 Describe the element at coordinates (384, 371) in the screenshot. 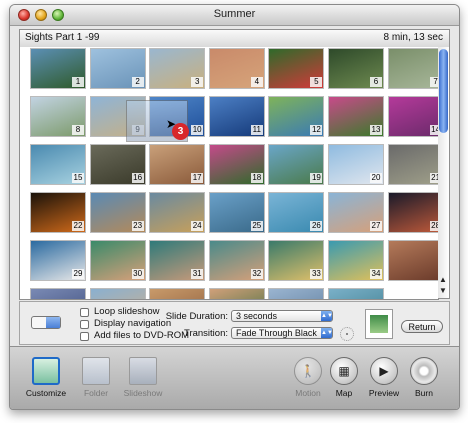

I see `play-icon: ▶` at that location.